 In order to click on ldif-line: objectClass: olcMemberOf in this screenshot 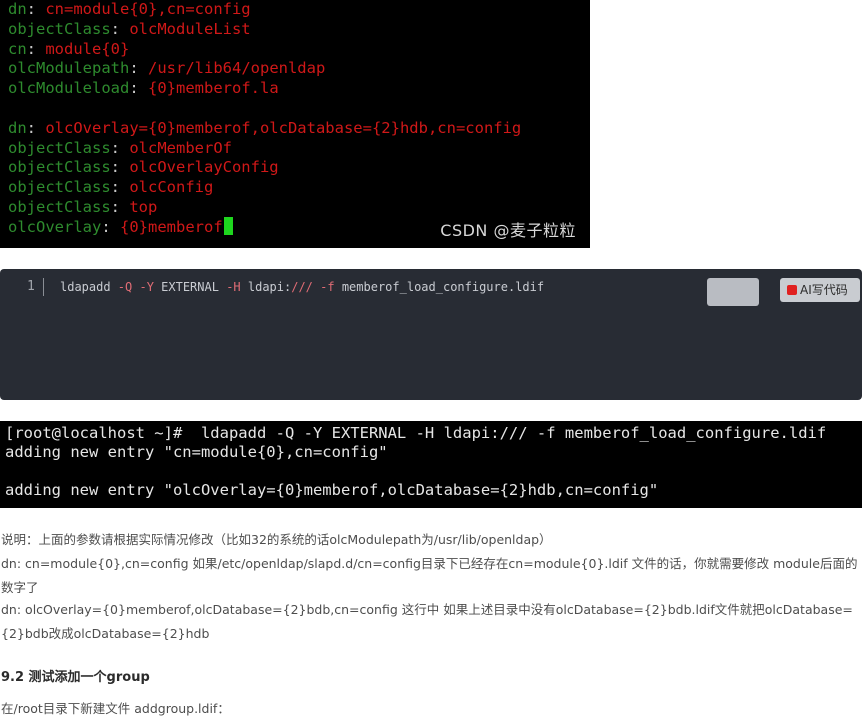, I will do `click(120, 148)`.